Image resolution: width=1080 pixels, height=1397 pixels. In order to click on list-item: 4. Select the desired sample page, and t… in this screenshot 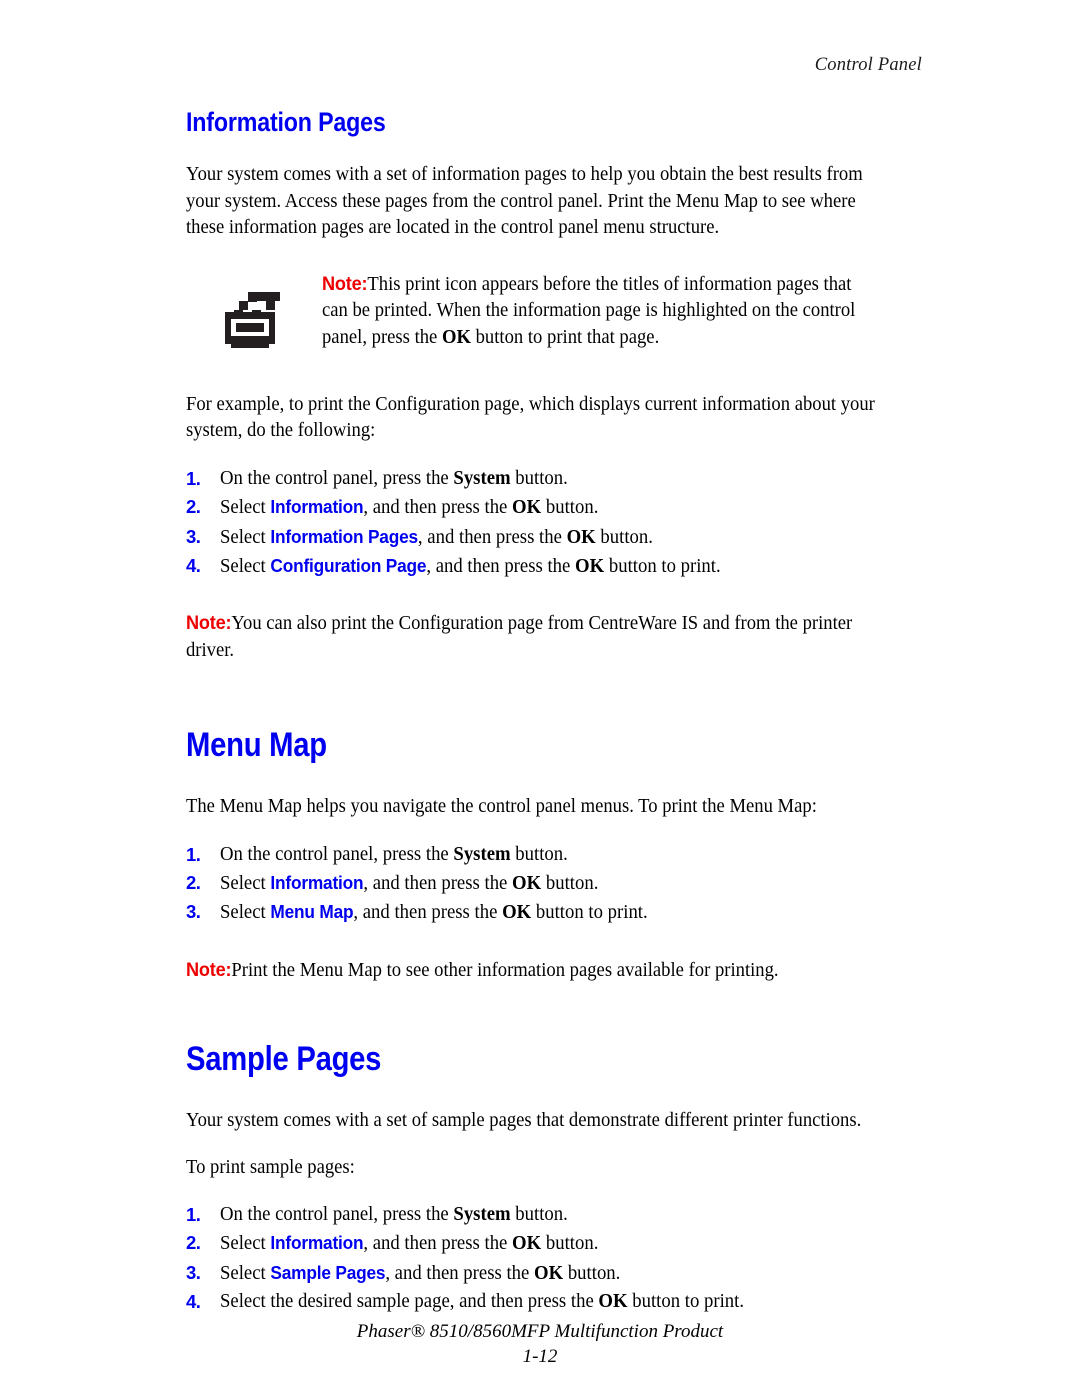, I will do `click(547, 1302)`.